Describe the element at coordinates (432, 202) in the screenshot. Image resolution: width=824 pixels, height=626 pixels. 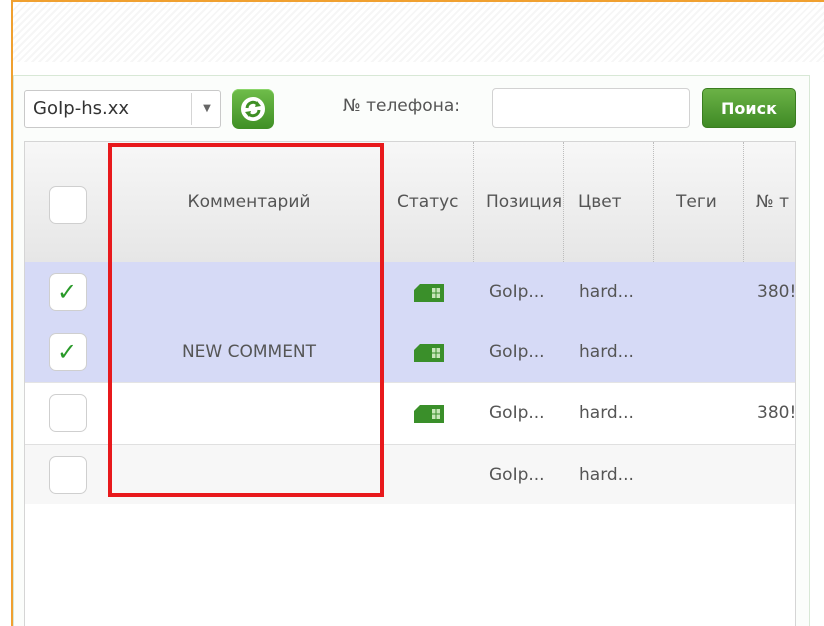
I see `column-header-status: Статус` at that location.